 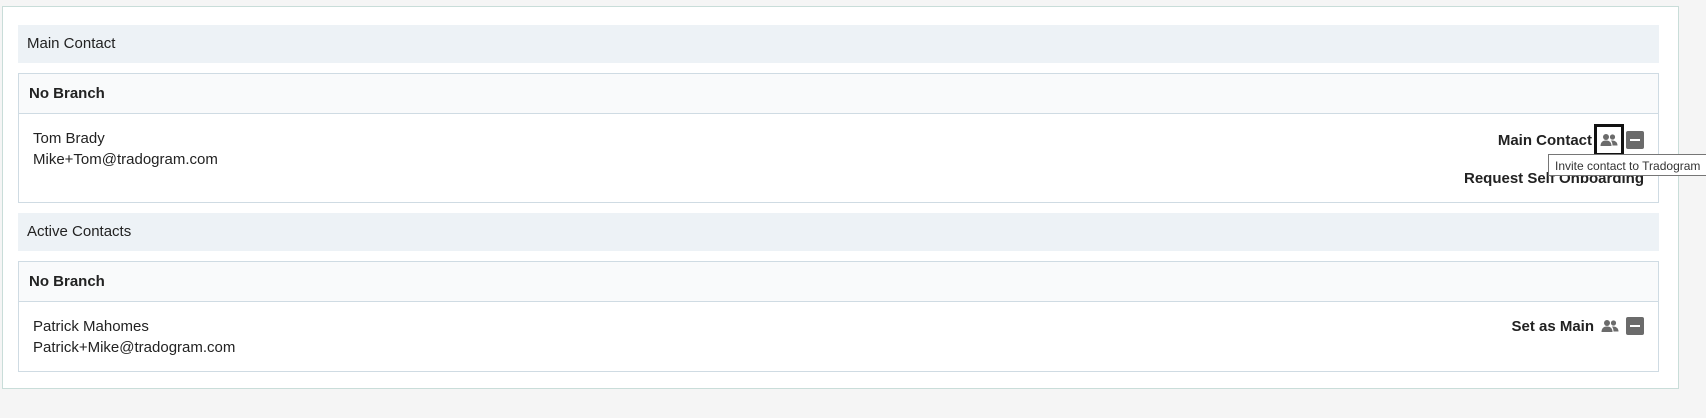 I want to click on contact-info: Tom Brady Mike+Tom@tradogram.com, so click(x=125, y=149).